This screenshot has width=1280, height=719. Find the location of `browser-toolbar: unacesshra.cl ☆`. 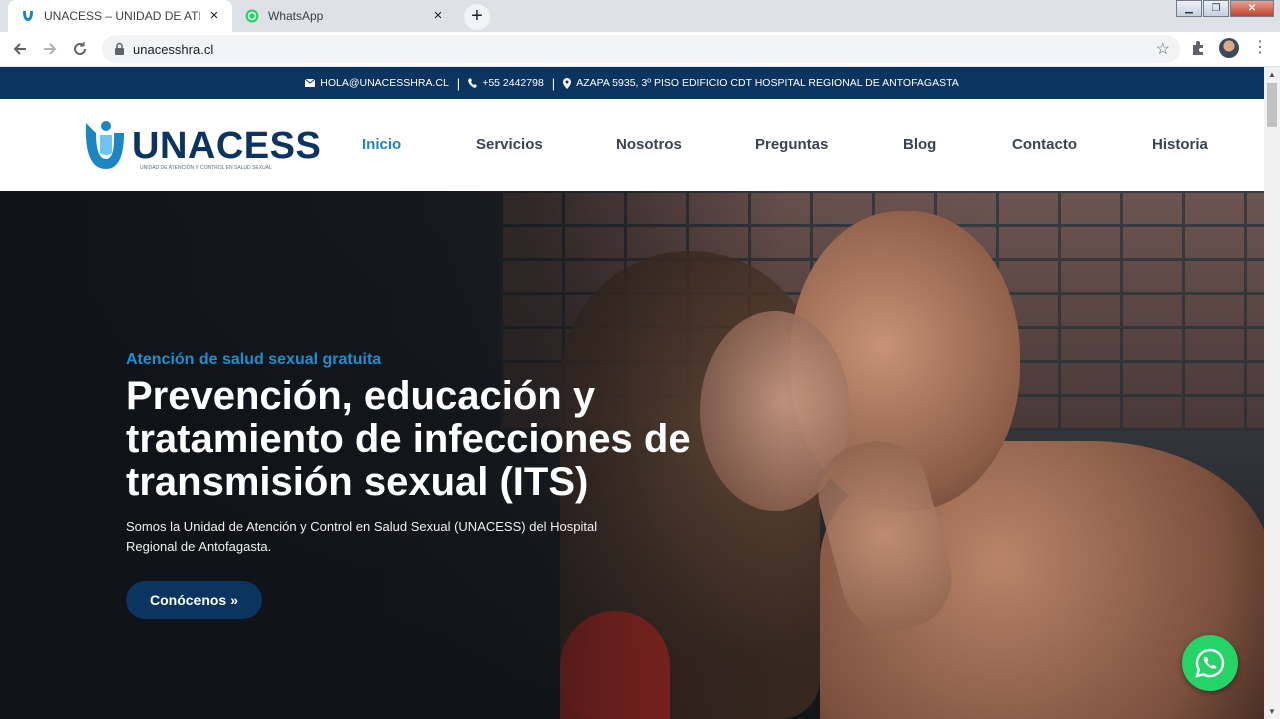

browser-toolbar: unacesshra.cl ☆ is located at coordinates (640, 49).